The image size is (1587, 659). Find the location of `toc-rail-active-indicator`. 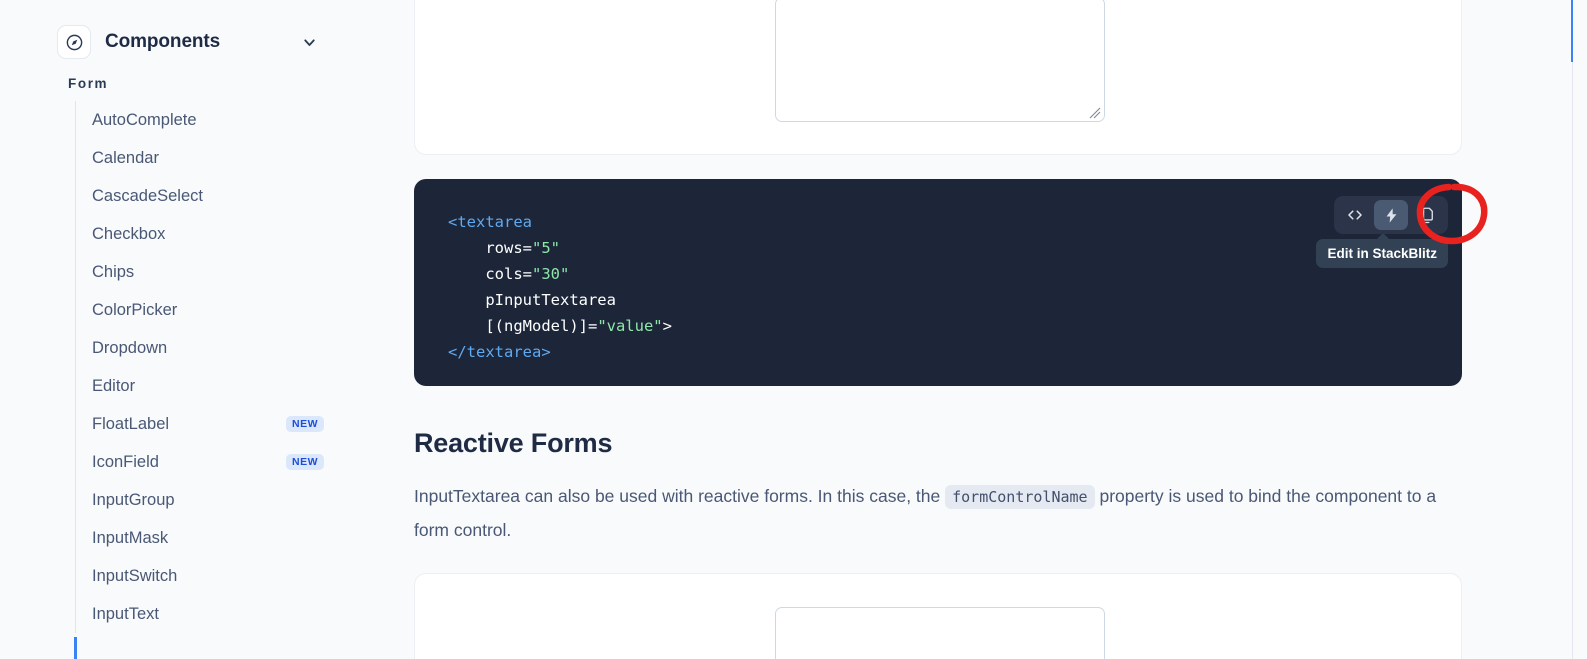

toc-rail-active-indicator is located at coordinates (1571, 31).